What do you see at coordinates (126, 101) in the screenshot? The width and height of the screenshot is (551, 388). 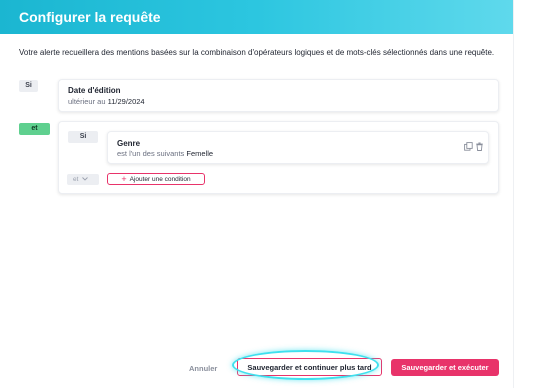 I see `rule-condition-value: 11/29/2024` at bounding box center [126, 101].